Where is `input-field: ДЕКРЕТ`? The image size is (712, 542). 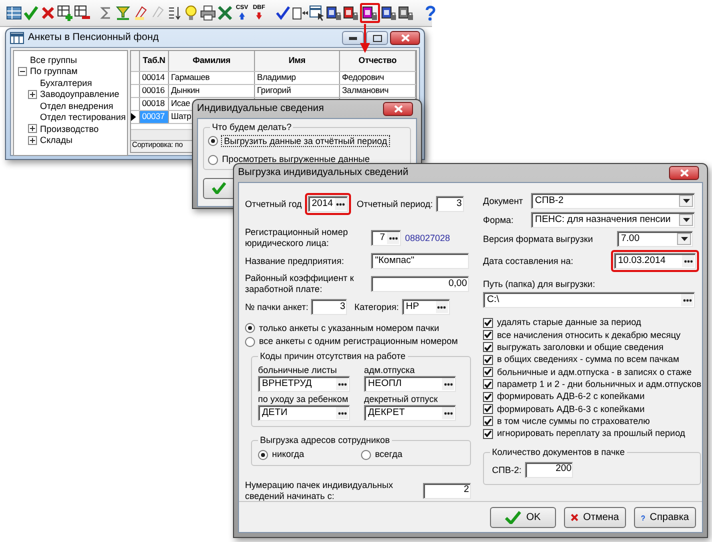
input-field: ДЕКРЕТ is located at coordinates (410, 413).